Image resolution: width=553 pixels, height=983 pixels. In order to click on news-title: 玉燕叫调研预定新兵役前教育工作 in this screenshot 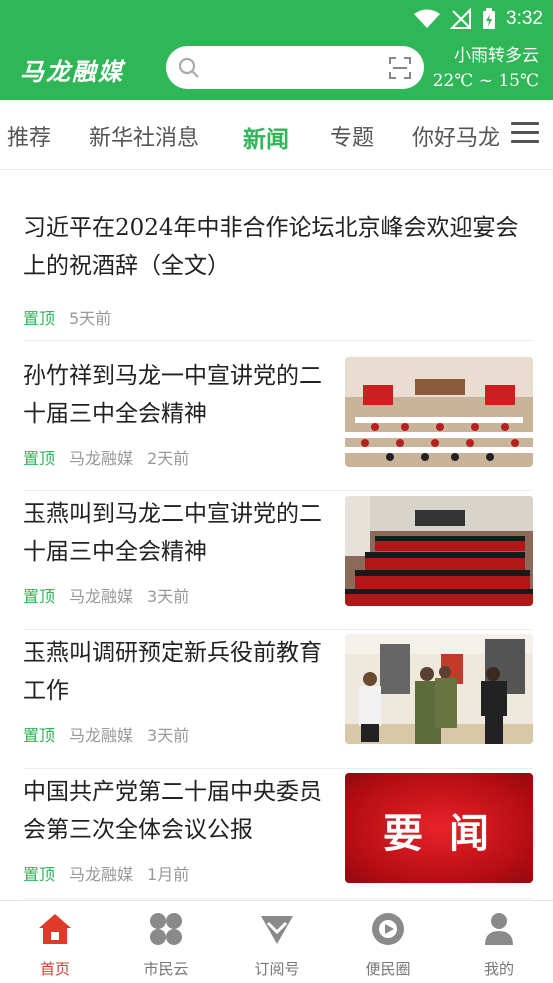, I will do `click(172, 672)`.